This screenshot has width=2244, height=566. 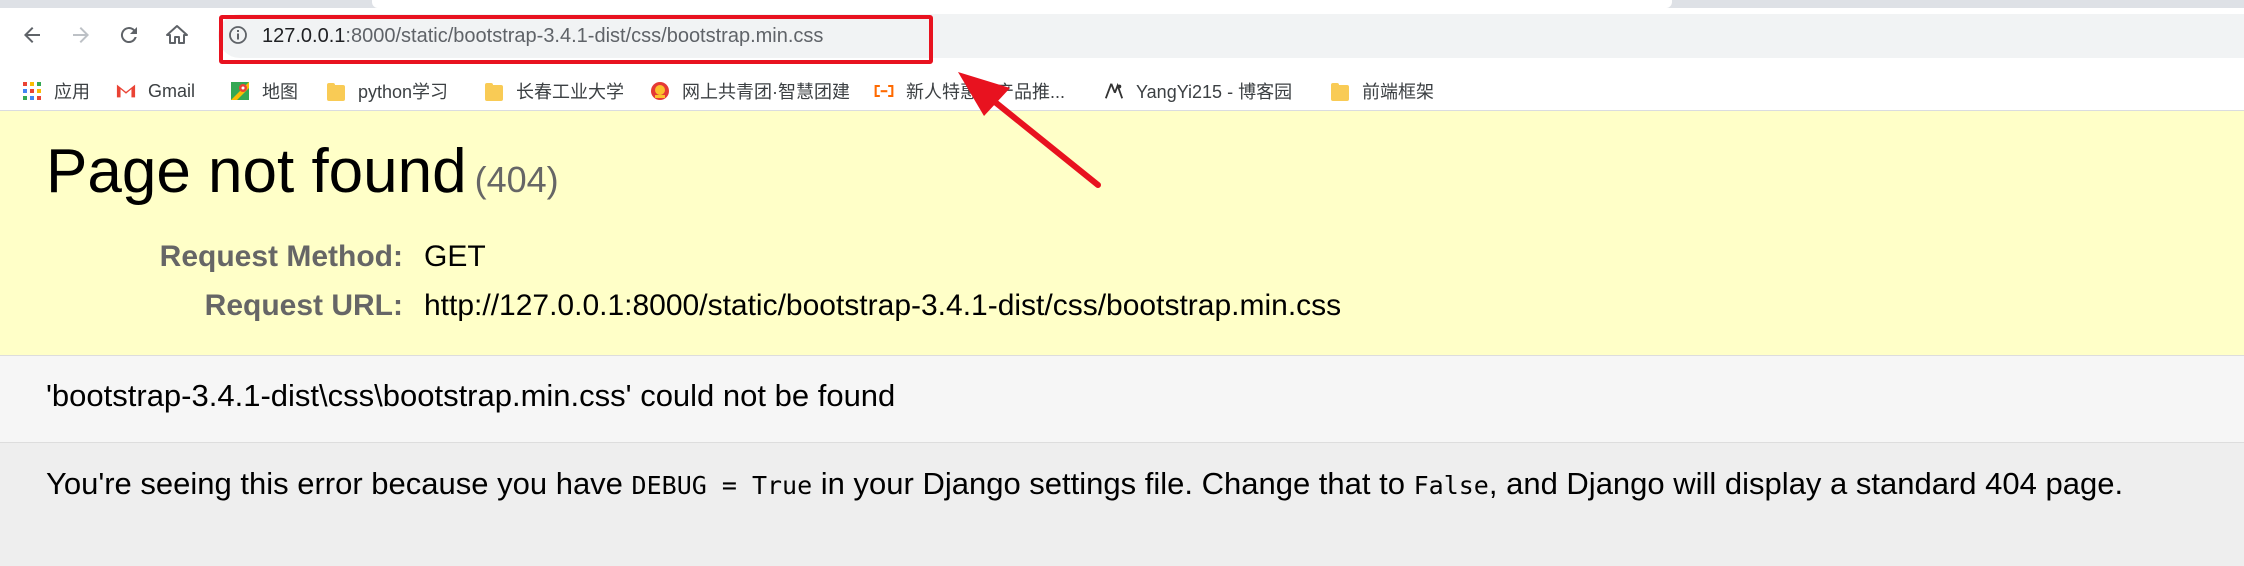 What do you see at coordinates (766, 92) in the screenshot?
I see `bookmark-label: 网上共青团·智慧团建` at bounding box center [766, 92].